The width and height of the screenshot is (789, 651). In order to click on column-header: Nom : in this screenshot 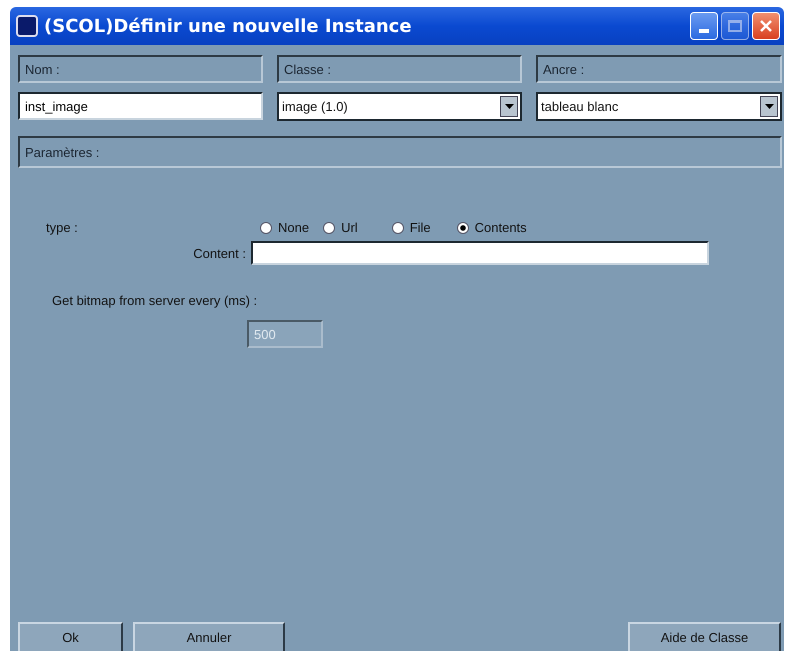, I will do `click(140, 69)`.